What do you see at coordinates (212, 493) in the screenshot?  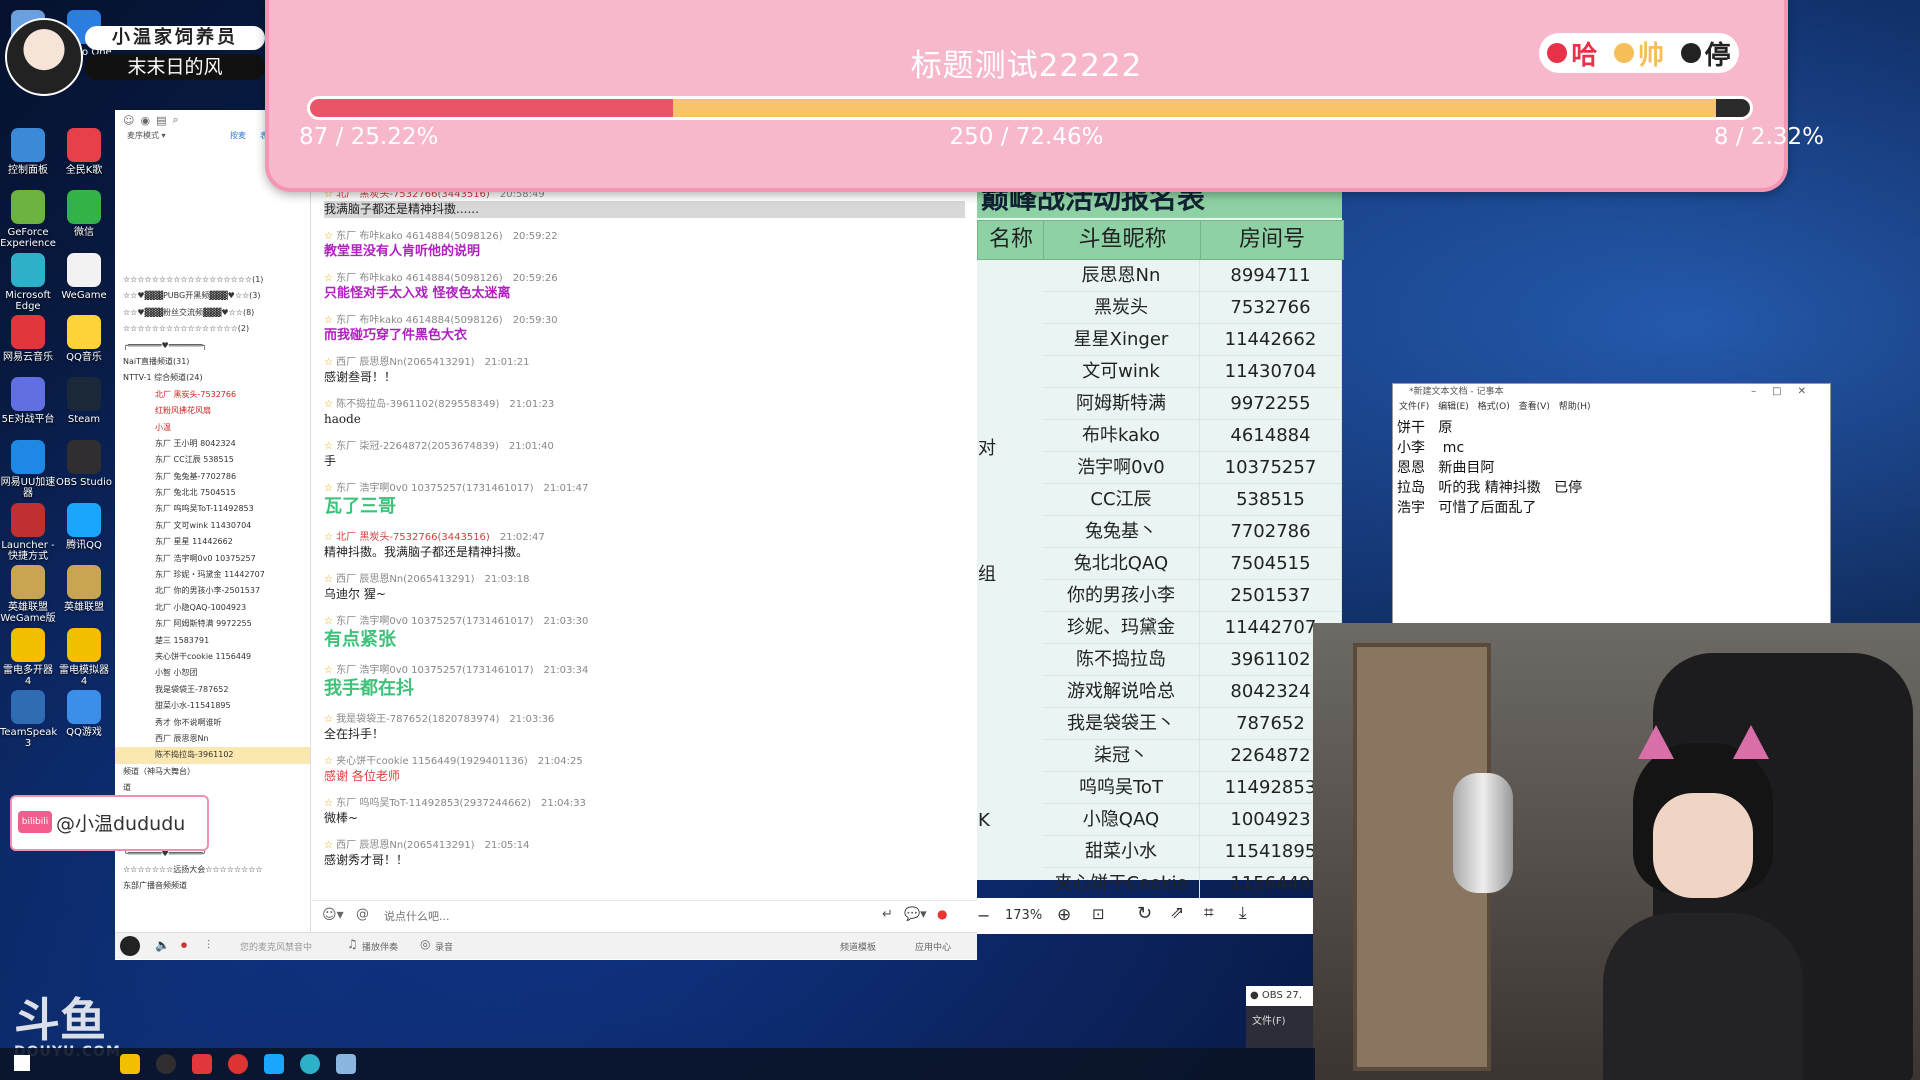 I see `tree-row: 东厂 兔北北 7504515` at bounding box center [212, 493].